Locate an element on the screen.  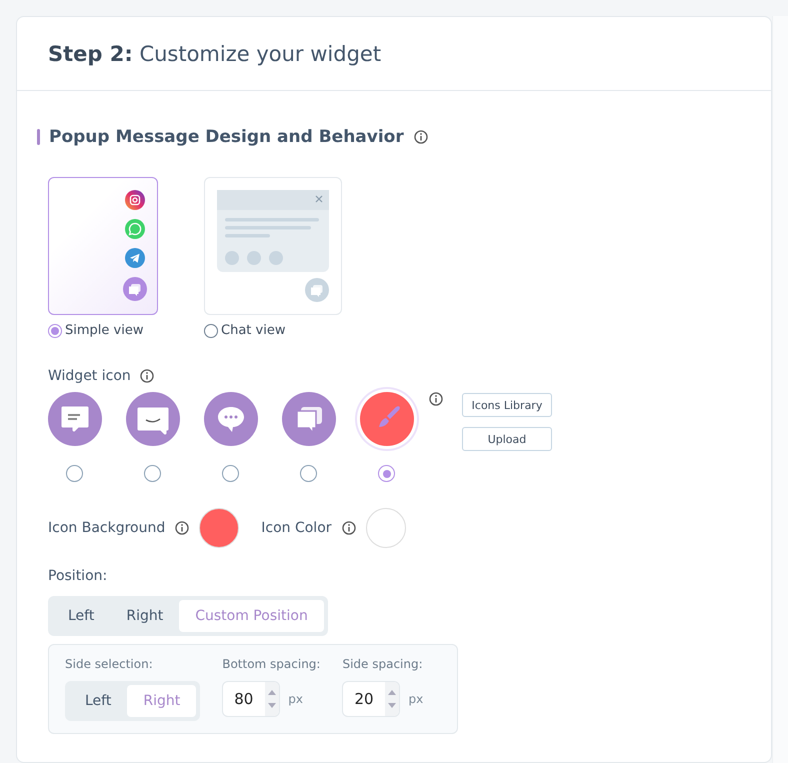
field-label: Side spacing: is located at coordinates (383, 664).